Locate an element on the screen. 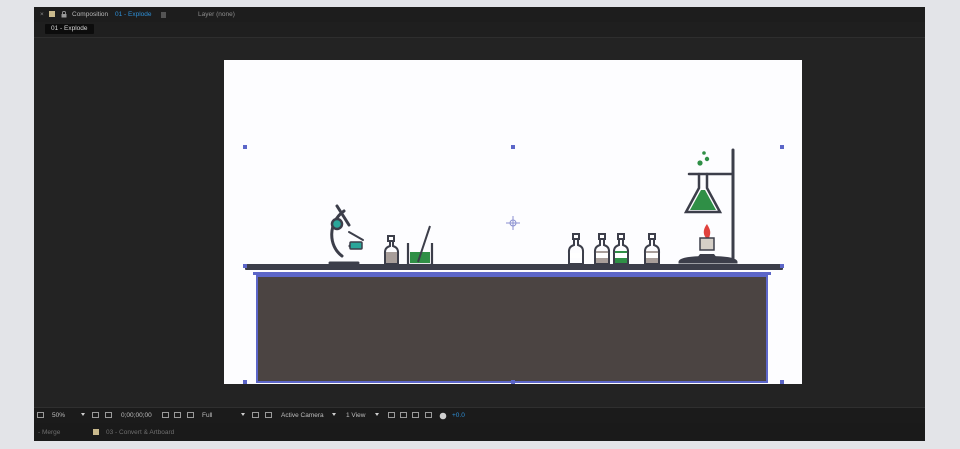 The image size is (960, 449). composition-color-swatch is located at coordinates (52, 14).